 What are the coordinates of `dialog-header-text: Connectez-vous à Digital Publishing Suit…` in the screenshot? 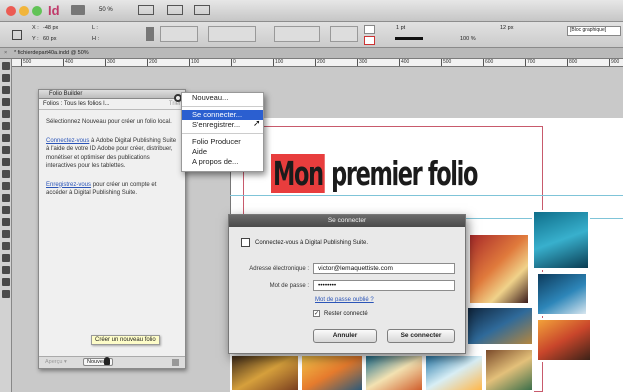 It's located at (312, 243).